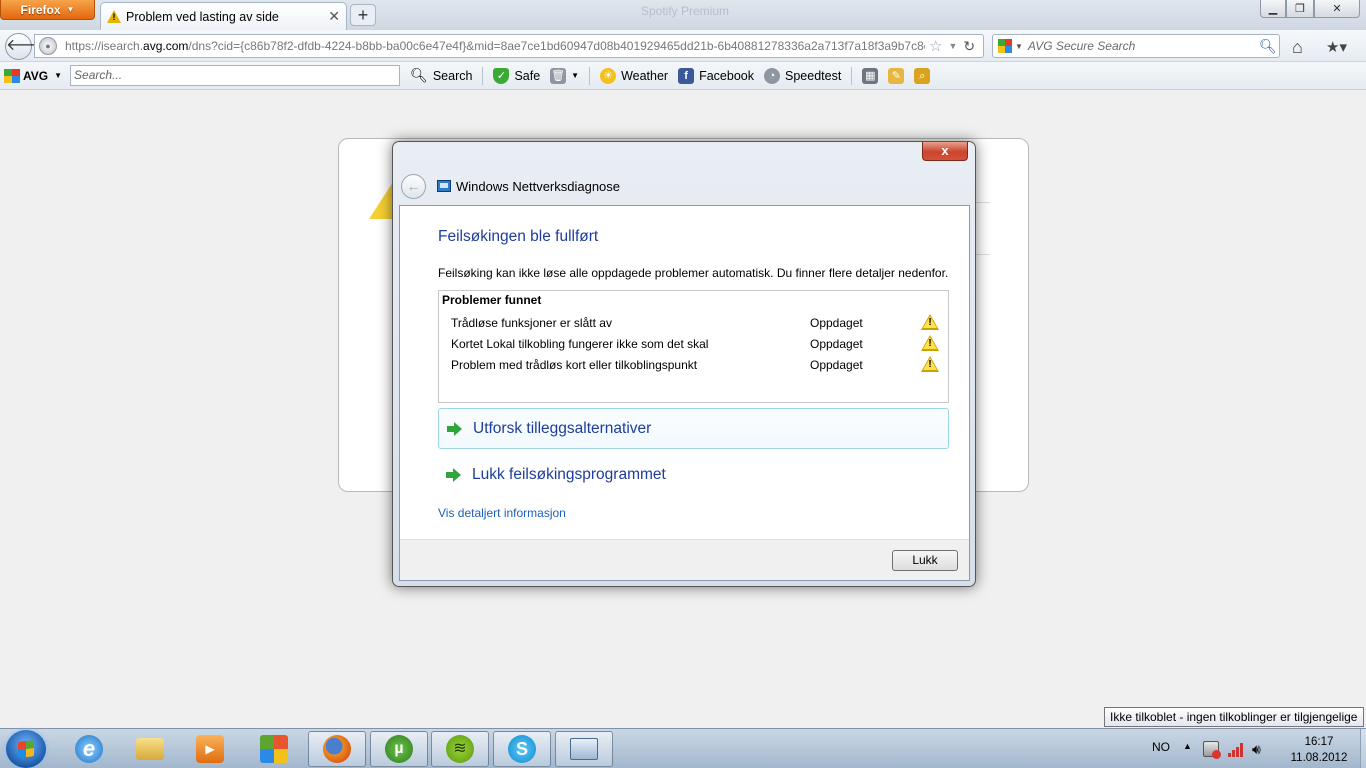 This screenshot has width=1366, height=768. I want to click on avg-speedtest-button: ◔ Speedtest, so click(803, 75).